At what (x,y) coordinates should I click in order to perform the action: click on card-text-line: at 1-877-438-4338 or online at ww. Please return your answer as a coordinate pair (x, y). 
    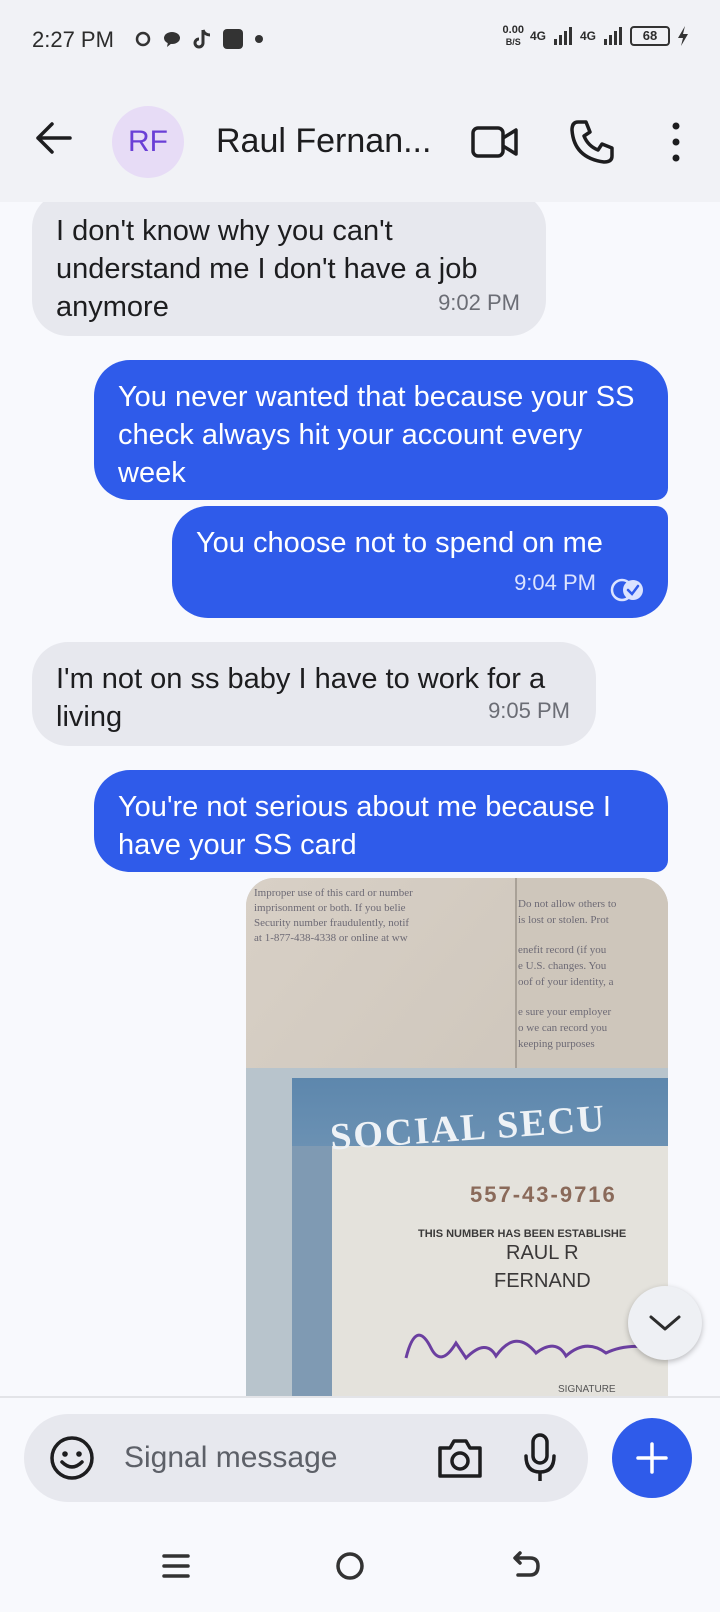
    Looking at the image, I should click on (331, 938).